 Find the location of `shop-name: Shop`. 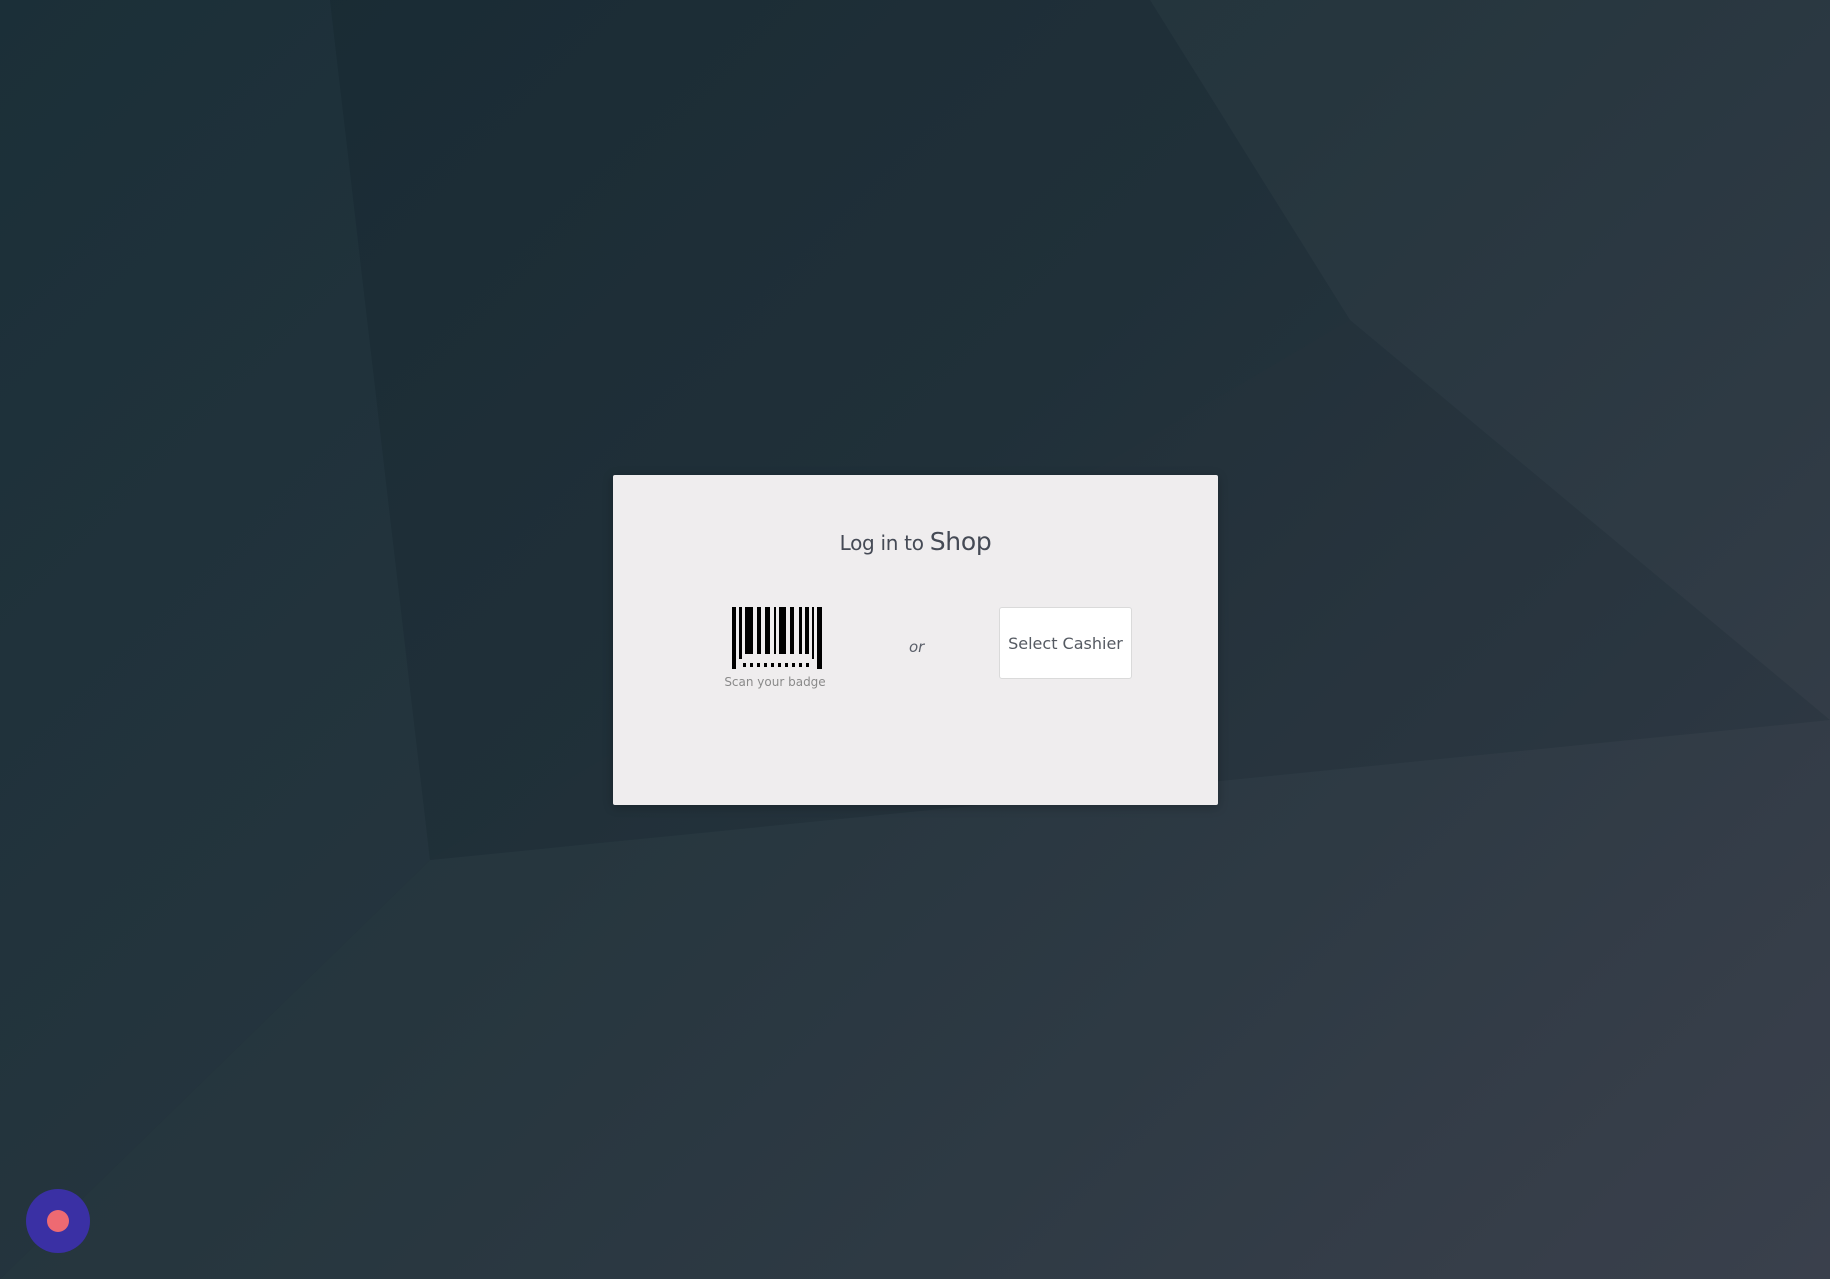

shop-name: Shop is located at coordinates (960, 541).